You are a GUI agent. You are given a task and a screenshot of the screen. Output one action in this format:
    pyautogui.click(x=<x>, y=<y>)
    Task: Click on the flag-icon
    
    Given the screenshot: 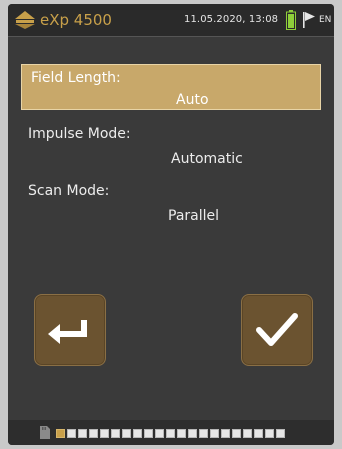 What is the action you would take?
    pyautogui.click(x=309, y=20)
    